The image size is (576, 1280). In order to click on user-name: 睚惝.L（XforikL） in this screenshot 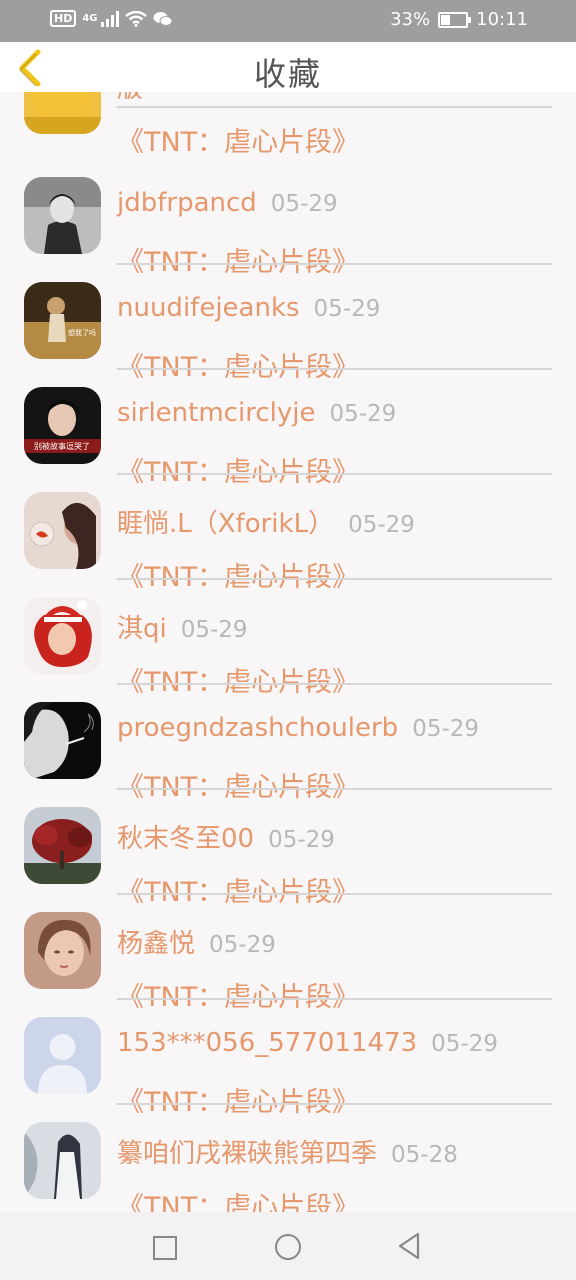, I will do `click(225, 524)`.